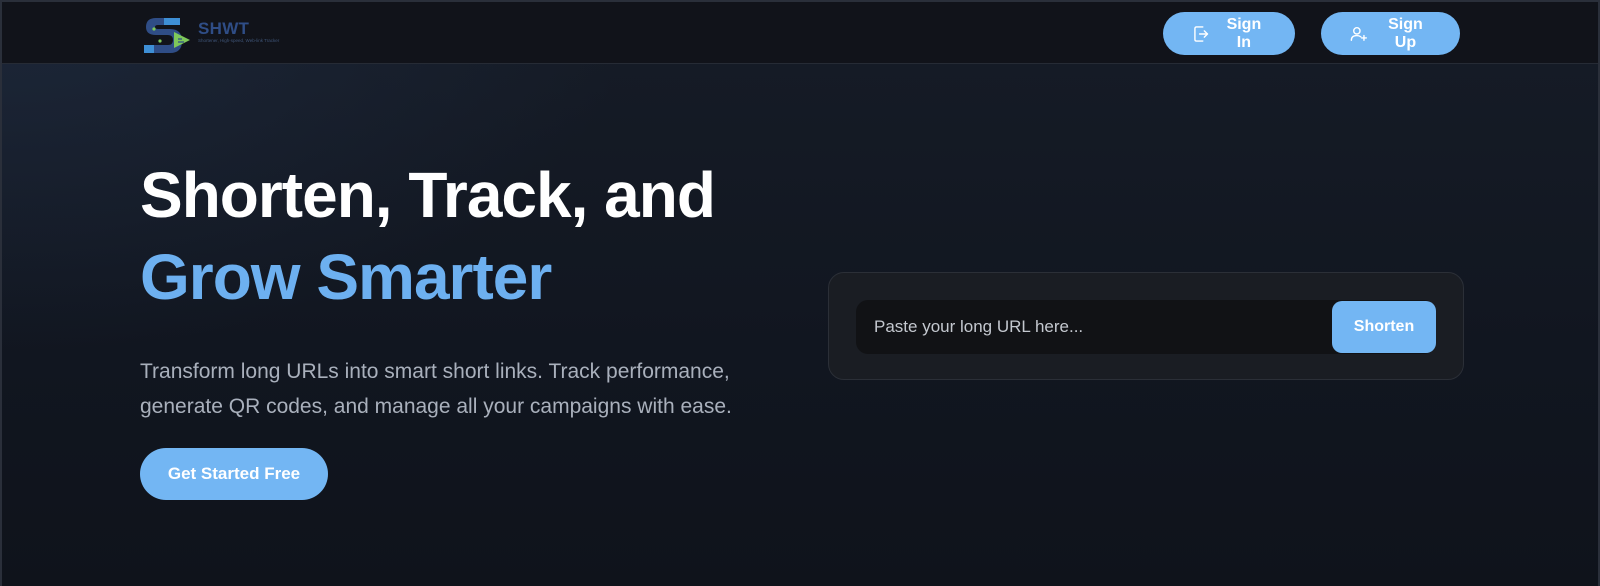  Describe the element at coordinates (1384, 327) in the screenshot. I see `shorten-button: Shorten` at that location.